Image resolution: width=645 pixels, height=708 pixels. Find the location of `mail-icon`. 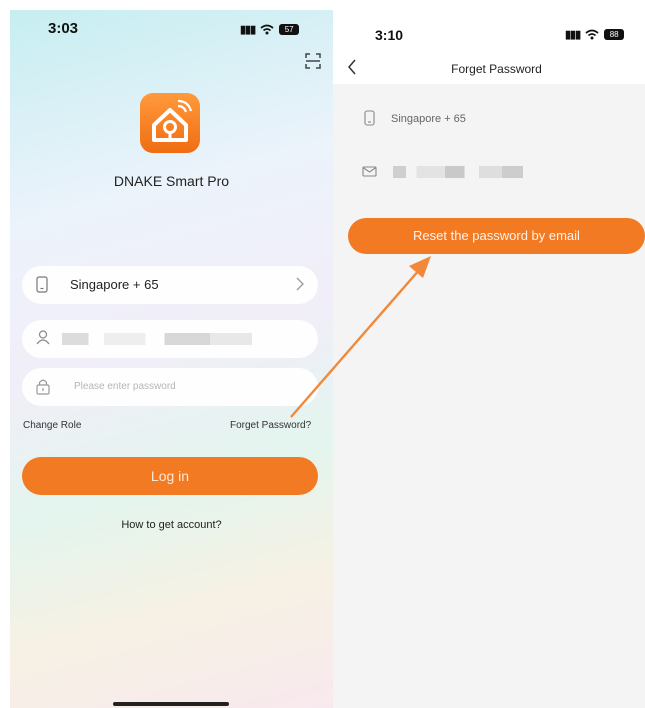

mail-icon is located at coordinates (369, 171).